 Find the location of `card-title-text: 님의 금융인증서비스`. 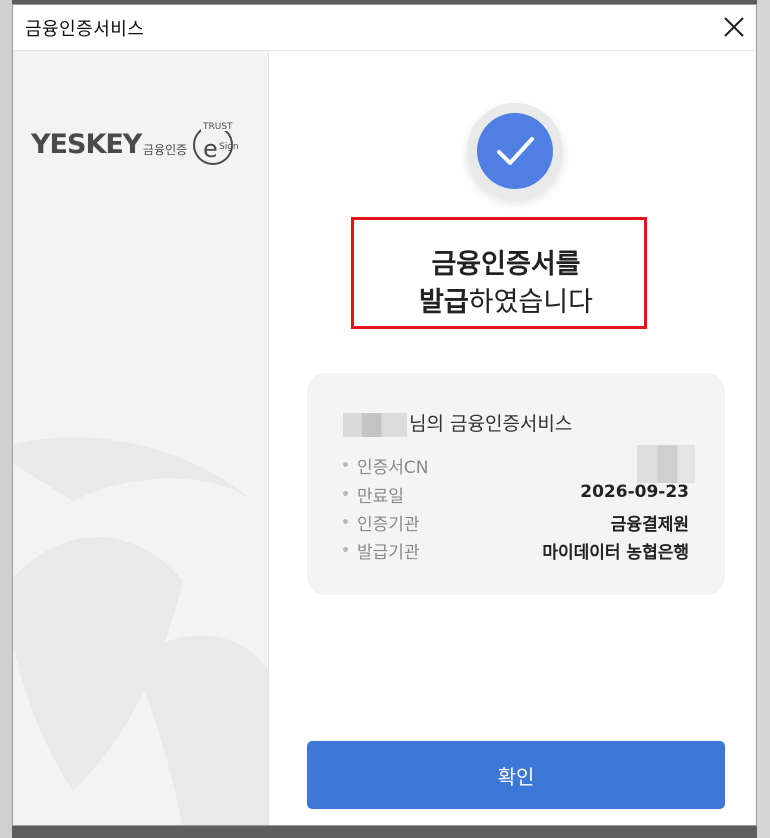

card-title-text: 님의 금융인증서비스 is located at coordinates (491, 424).